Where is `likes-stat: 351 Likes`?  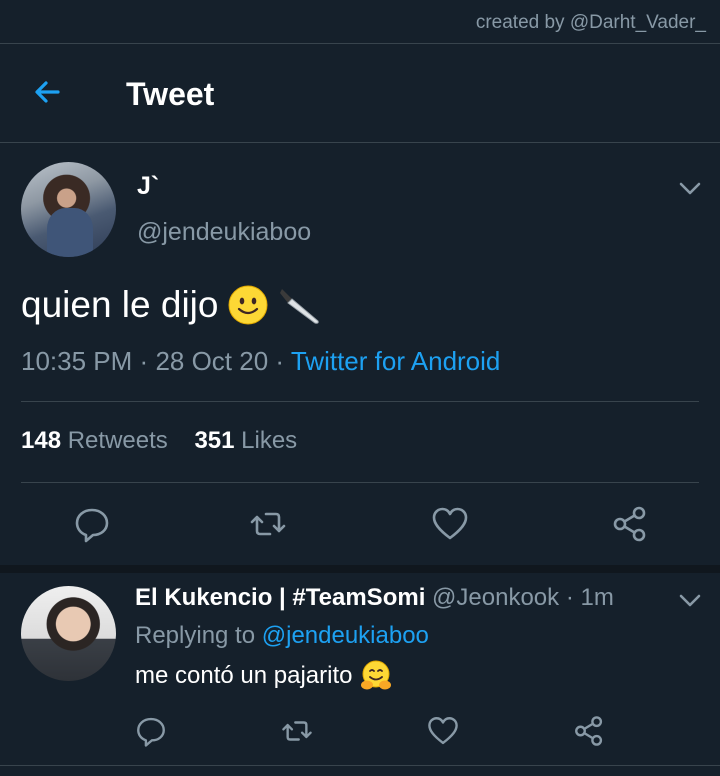
likes-stat: 351 Likes is located at coordinates (245, 440).